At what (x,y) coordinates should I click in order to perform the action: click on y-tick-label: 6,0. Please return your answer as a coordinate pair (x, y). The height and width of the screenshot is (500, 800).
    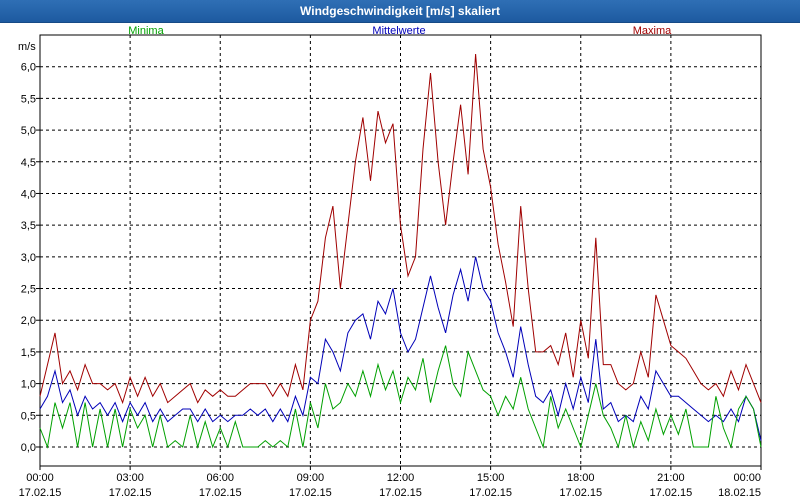
    Looking at the image, I should click on (28, 68).